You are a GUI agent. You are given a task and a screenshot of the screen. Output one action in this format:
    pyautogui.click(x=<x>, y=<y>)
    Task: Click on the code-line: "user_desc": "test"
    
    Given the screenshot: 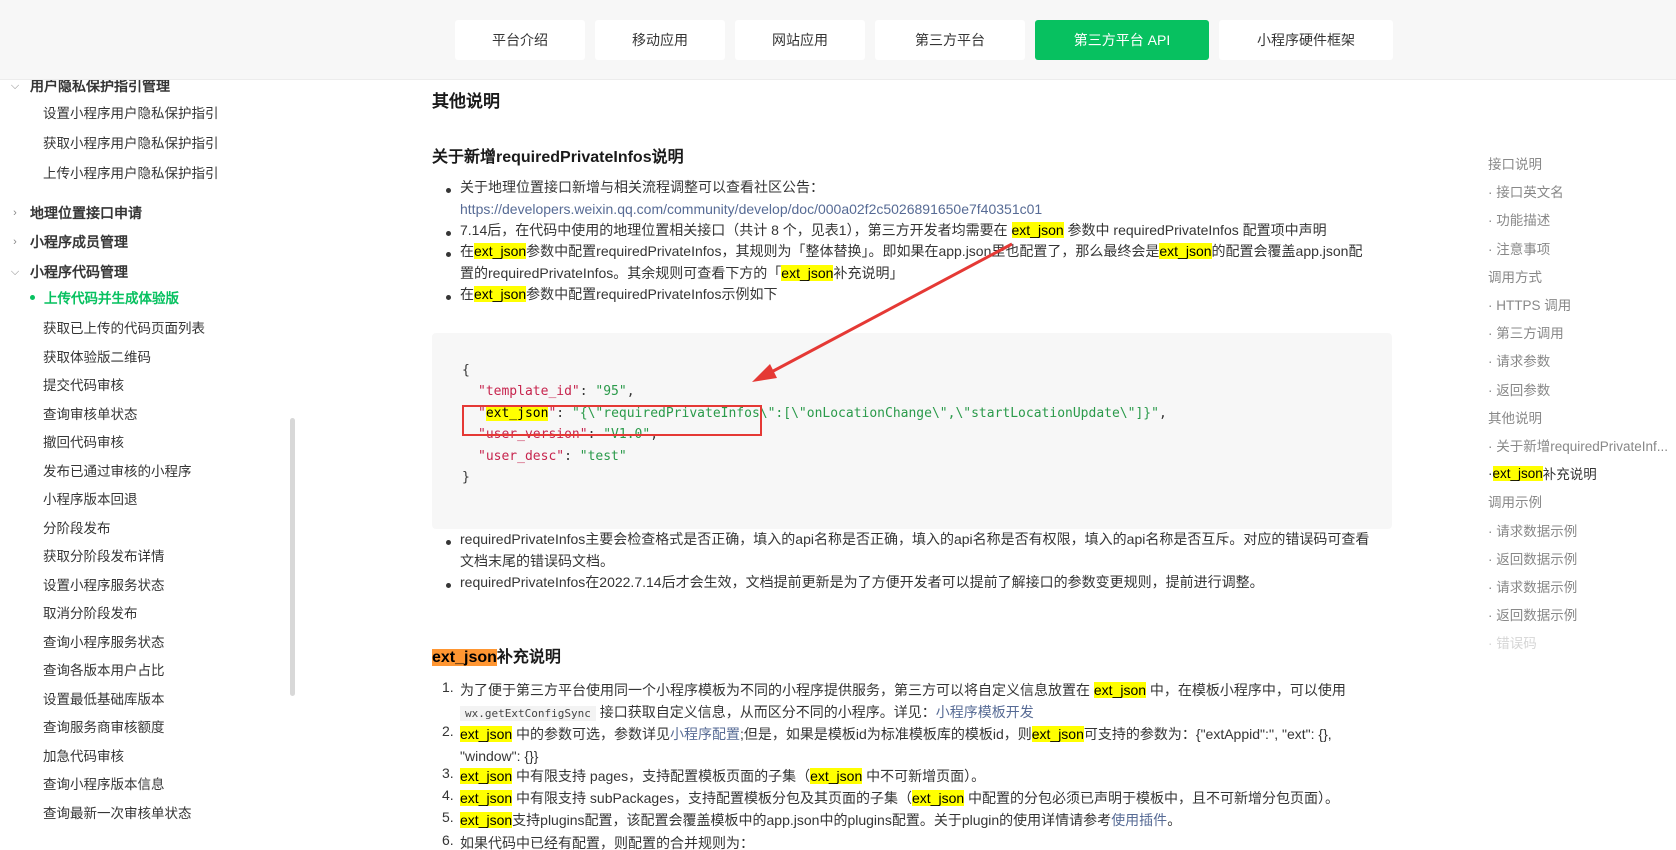 What is the action you would take?
    pyautogui.click(x=552, y=456)
    